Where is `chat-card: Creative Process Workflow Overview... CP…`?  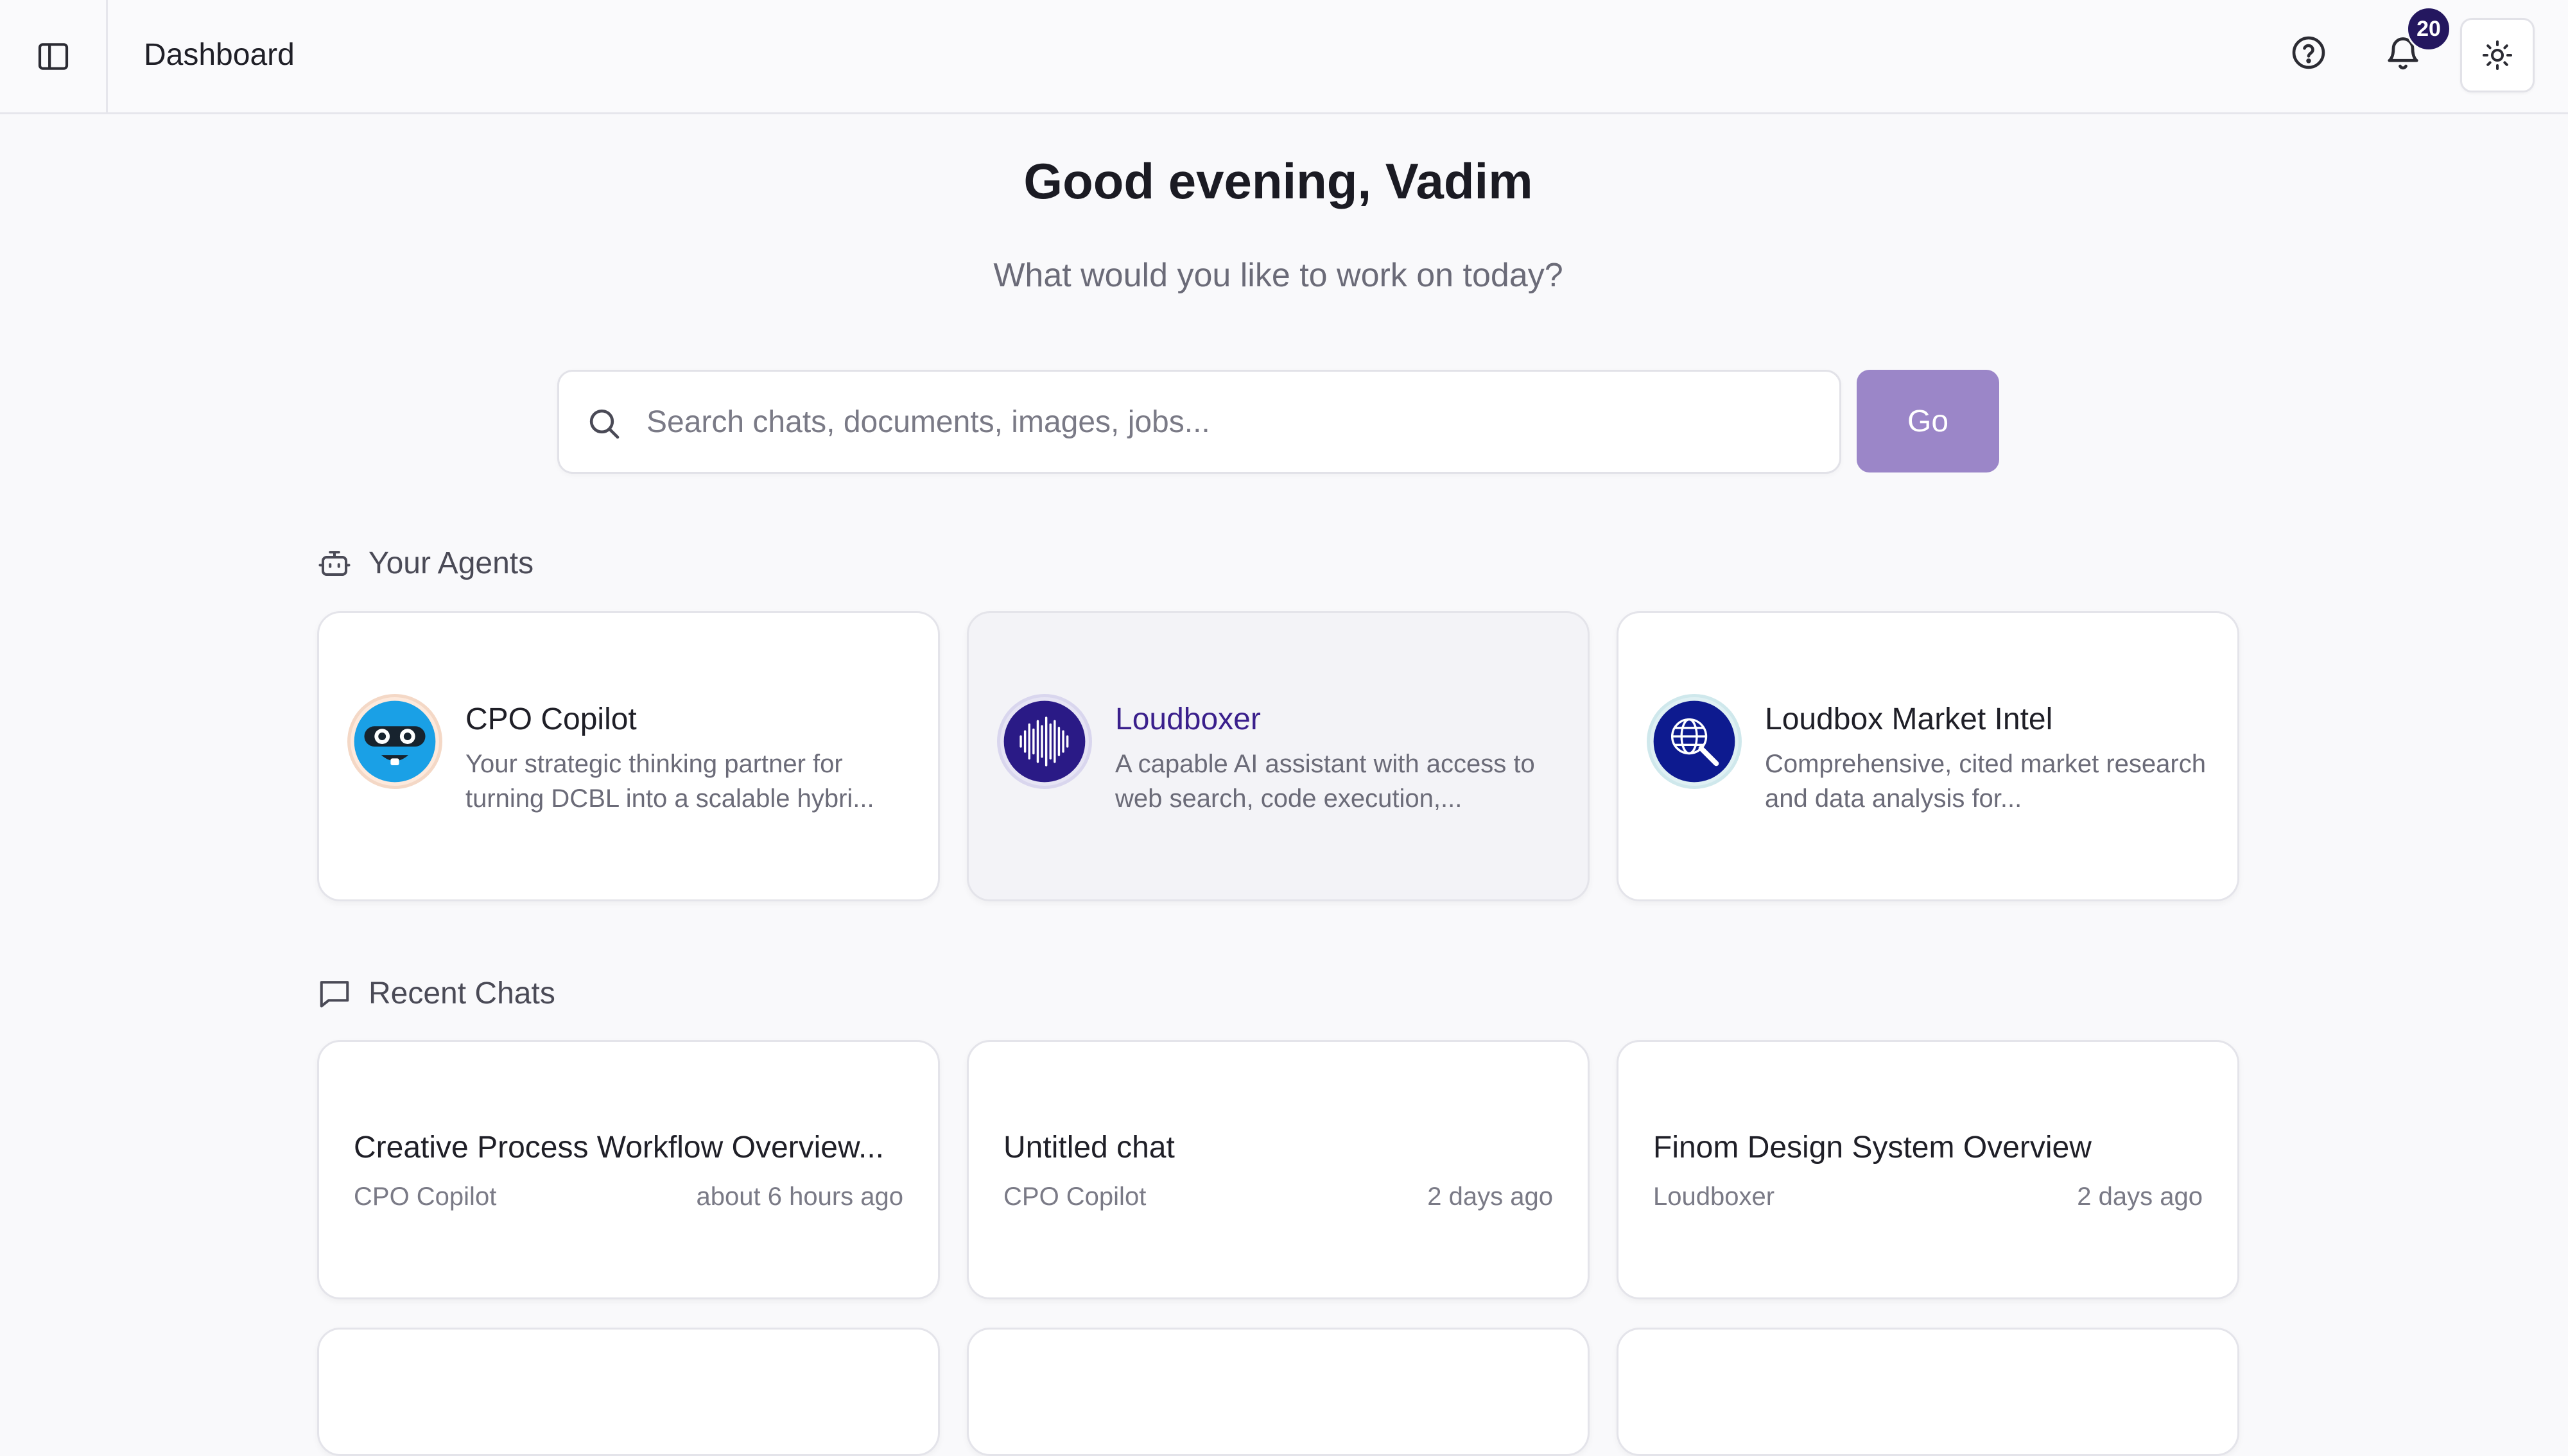 chat-card: Creative Process Workflow Overview... CP… is located at coordinates (628, 1169).